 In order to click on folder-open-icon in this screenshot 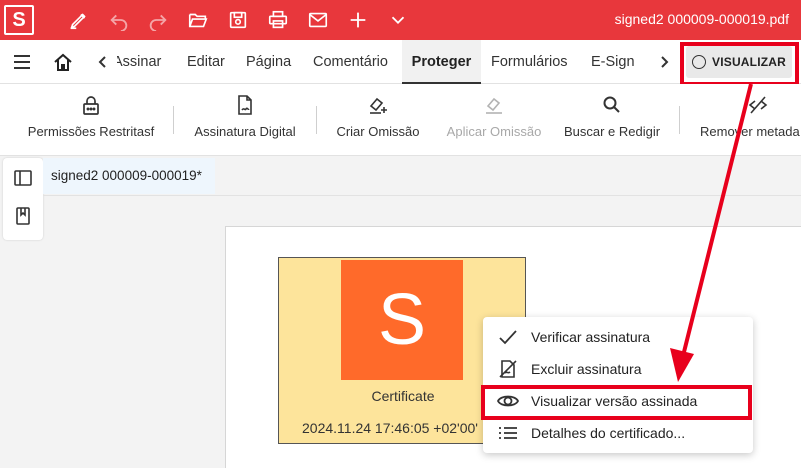, I will do `click(198, 20)`.